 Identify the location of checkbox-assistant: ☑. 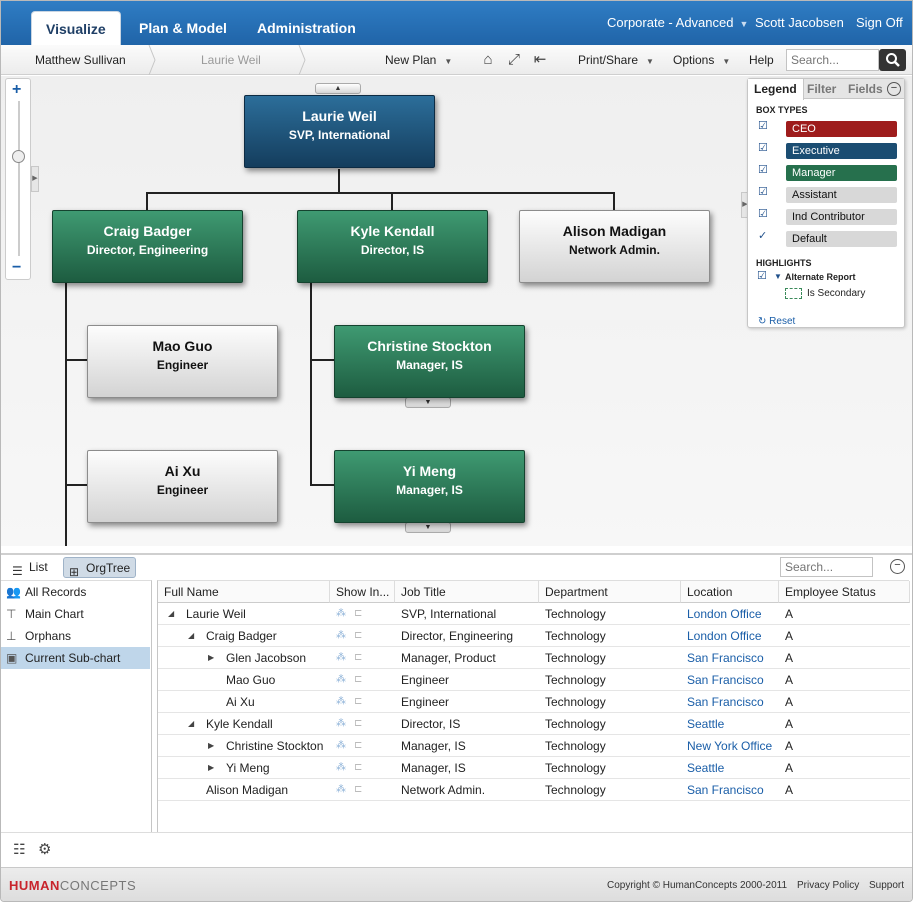
(763, 192).